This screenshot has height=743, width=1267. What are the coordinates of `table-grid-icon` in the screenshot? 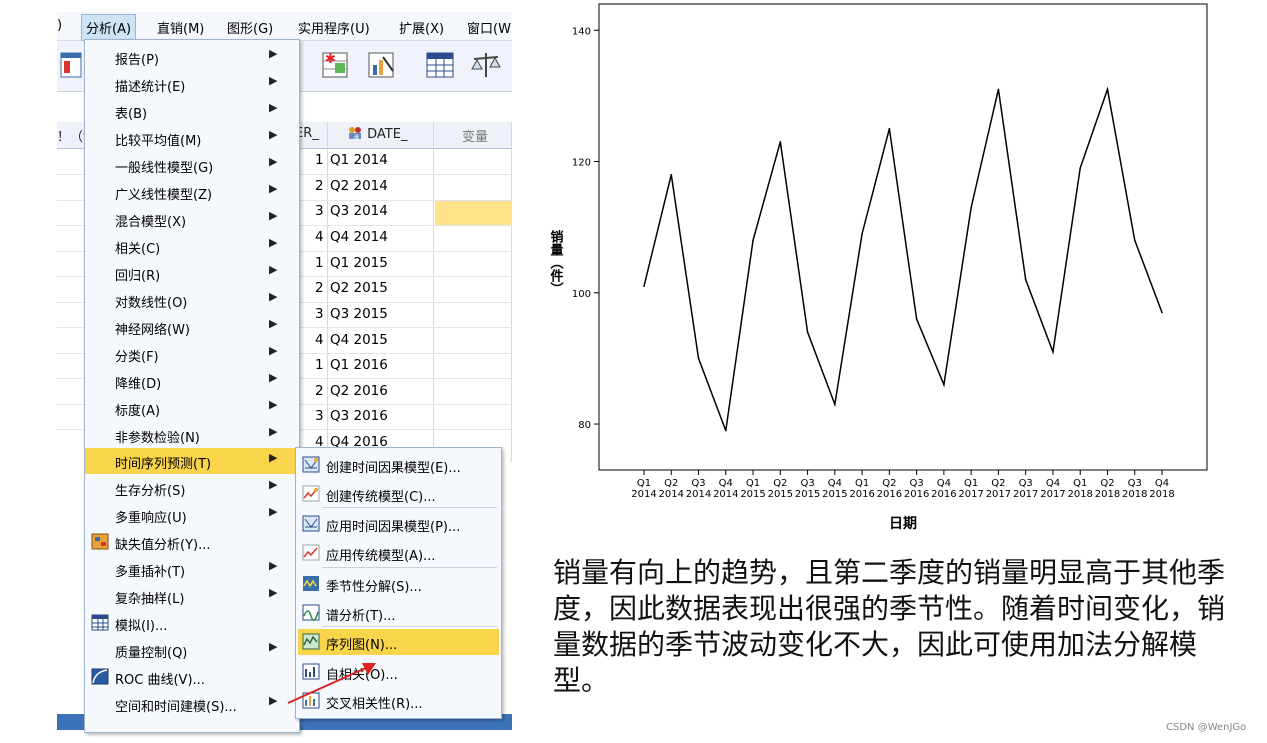 It's located at (440, 65).